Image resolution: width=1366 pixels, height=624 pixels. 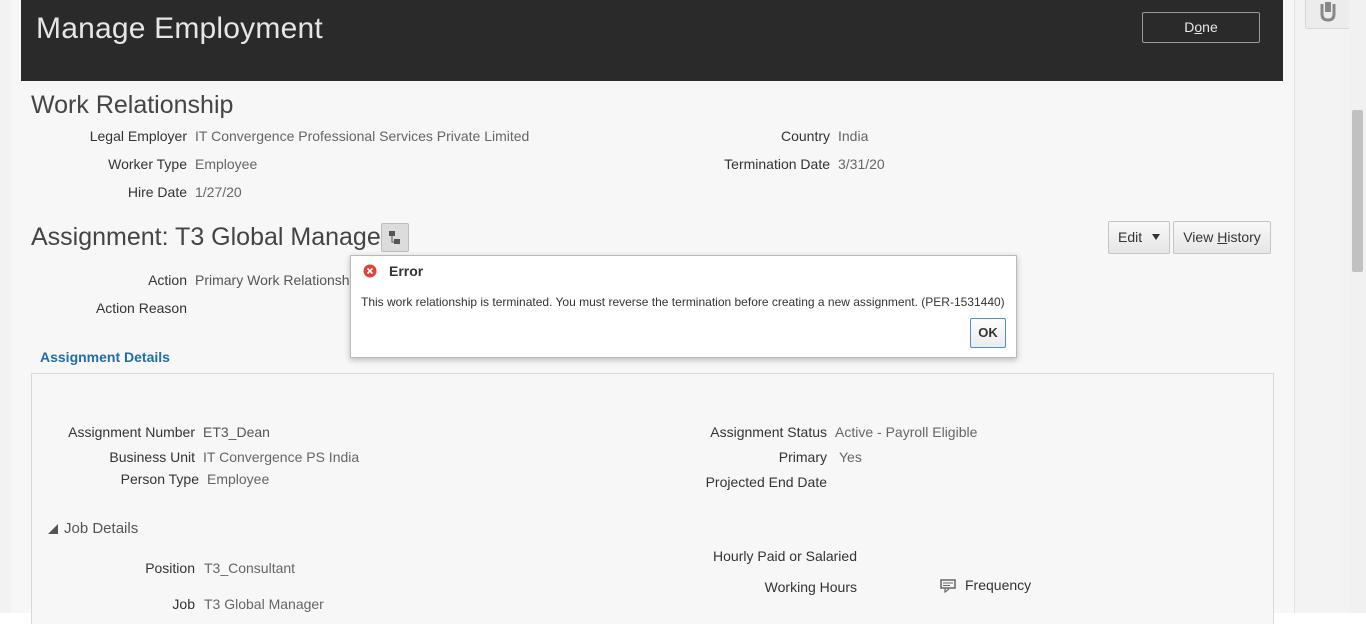 I want to click on edit-label: Edit, so click(x=1130, y=237).